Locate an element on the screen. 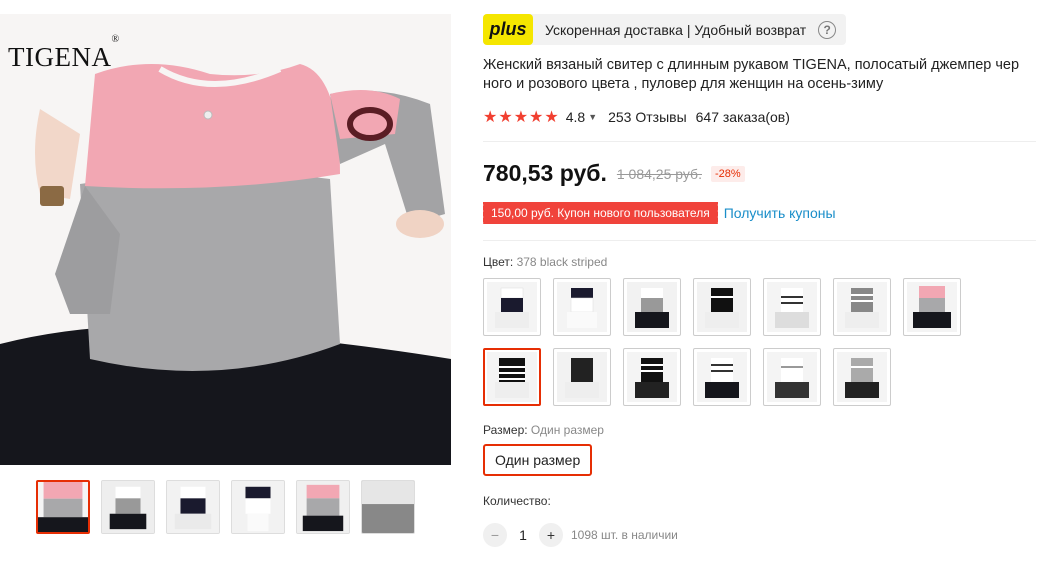 This screenshot has width=1039, height=563. color-label: Цвет: 378 black striped is located at coordinates (545, 262).